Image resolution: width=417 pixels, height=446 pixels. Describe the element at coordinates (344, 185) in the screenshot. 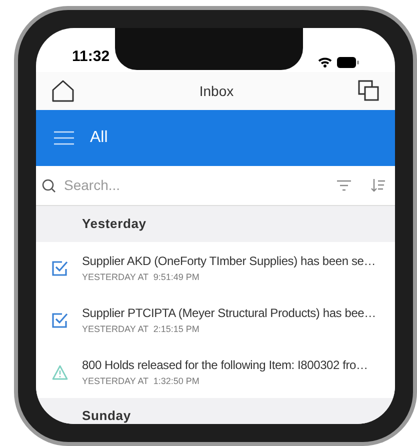

I see `filter-icon` at that location.